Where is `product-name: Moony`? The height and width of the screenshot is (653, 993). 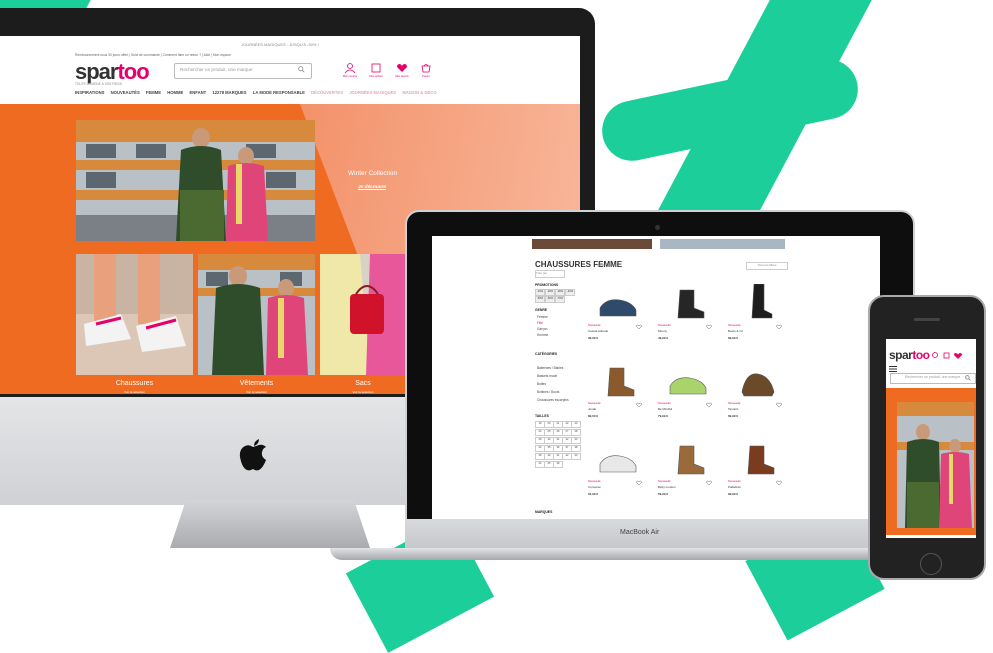
product-name: Moony is located at coordinates (662, 331).